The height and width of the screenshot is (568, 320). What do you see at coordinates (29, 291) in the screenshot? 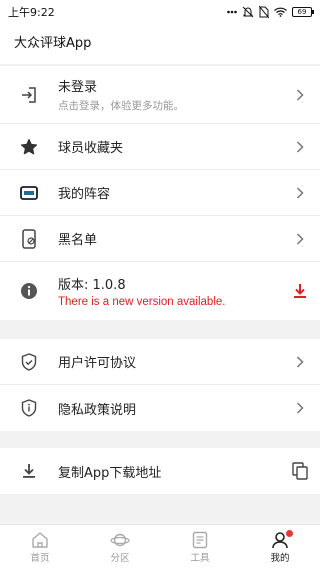
I see `info-icon` at bounding box center [29, 291].